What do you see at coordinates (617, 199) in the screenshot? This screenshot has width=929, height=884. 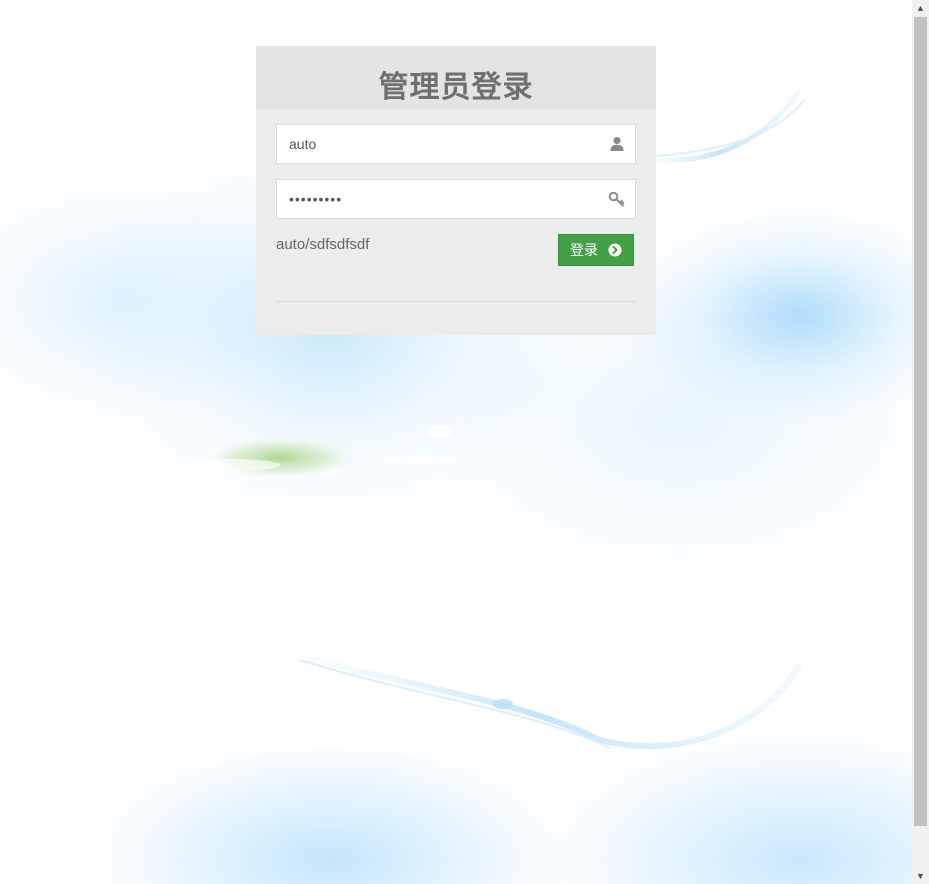 I see `key-icon` at bounding box center [617, 199].